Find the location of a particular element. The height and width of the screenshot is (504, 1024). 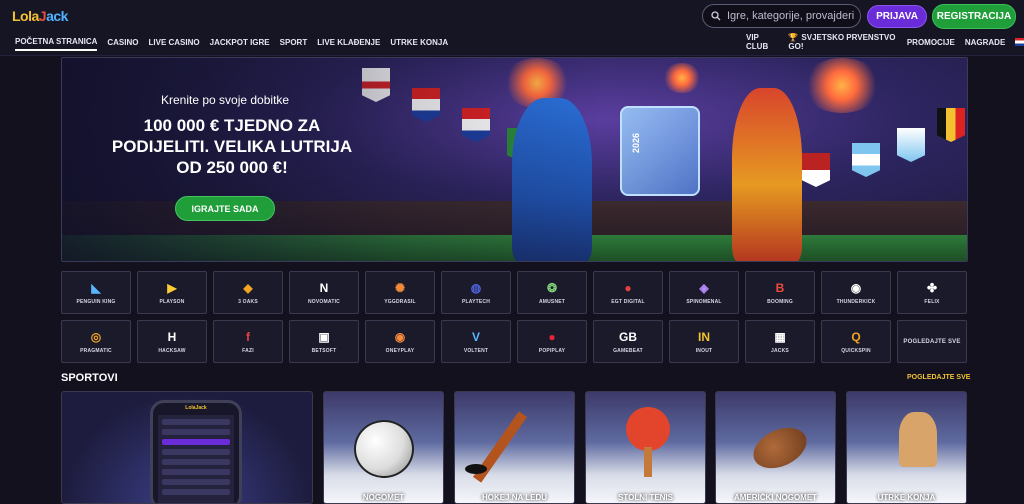

provider-name: 3 OAKS is located at coordinates (248, 301).